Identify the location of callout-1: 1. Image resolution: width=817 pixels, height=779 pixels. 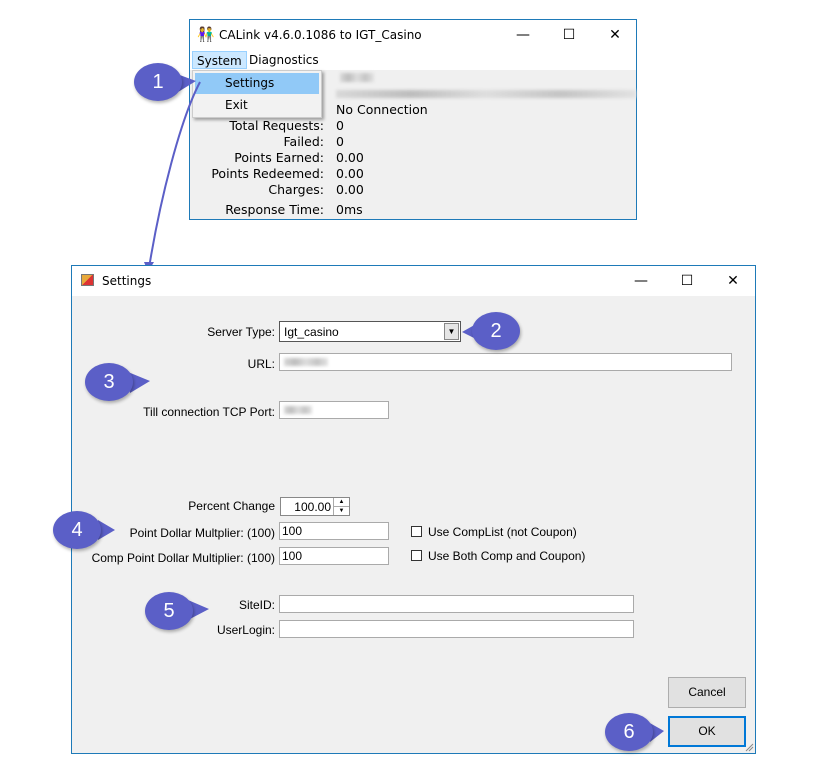
(158, 82).